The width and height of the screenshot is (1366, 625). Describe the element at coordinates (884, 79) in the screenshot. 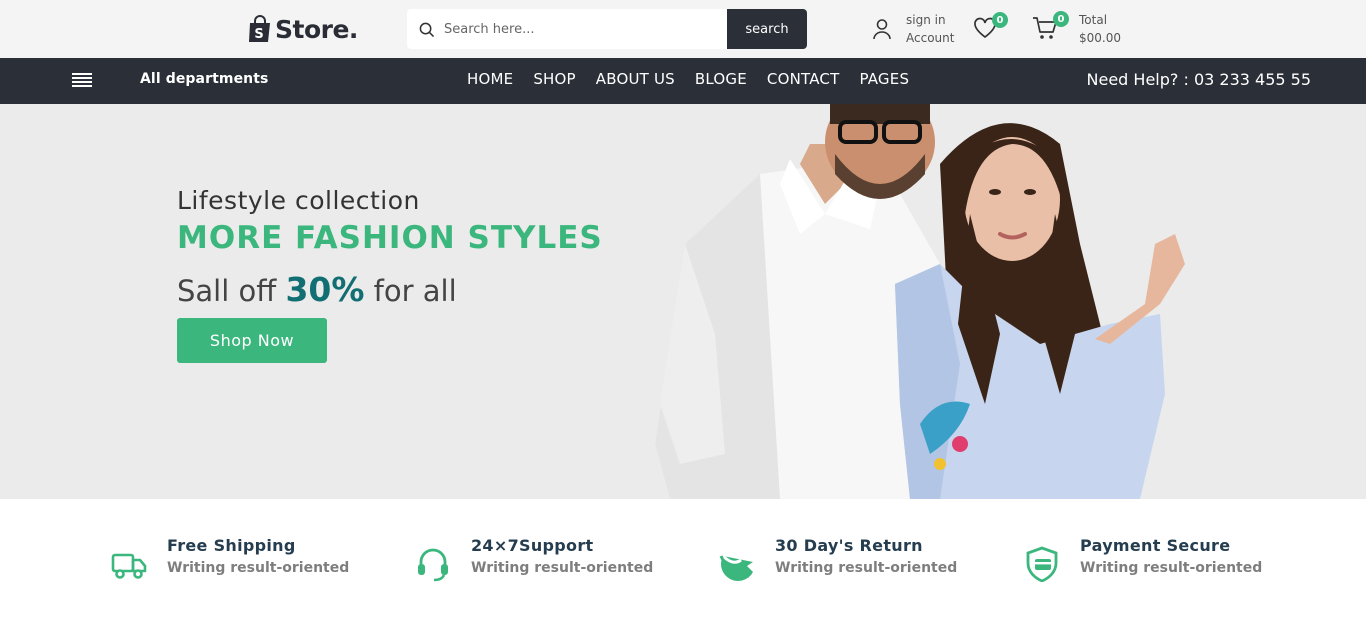

I see `nav-item-pages: PAGES` at that location.